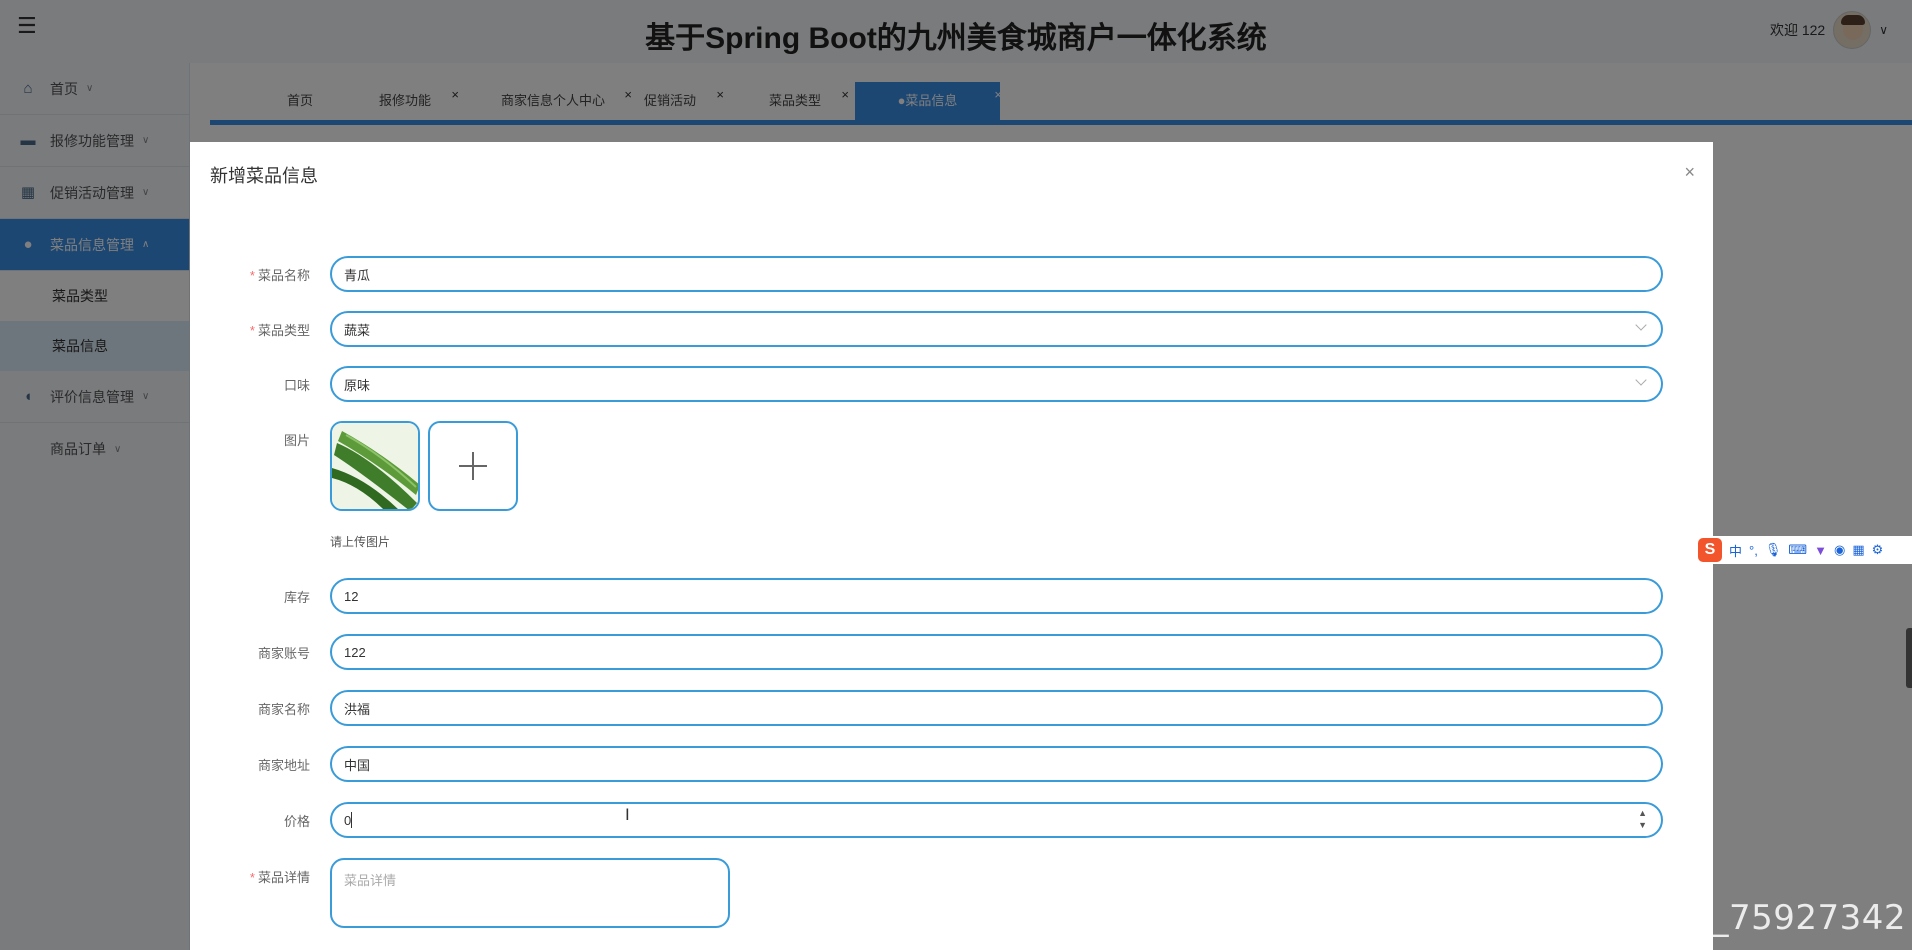 The height and width of the screenshot is (950, 1912). I want to click on merchant-account-input: 122, so click(996, 652).